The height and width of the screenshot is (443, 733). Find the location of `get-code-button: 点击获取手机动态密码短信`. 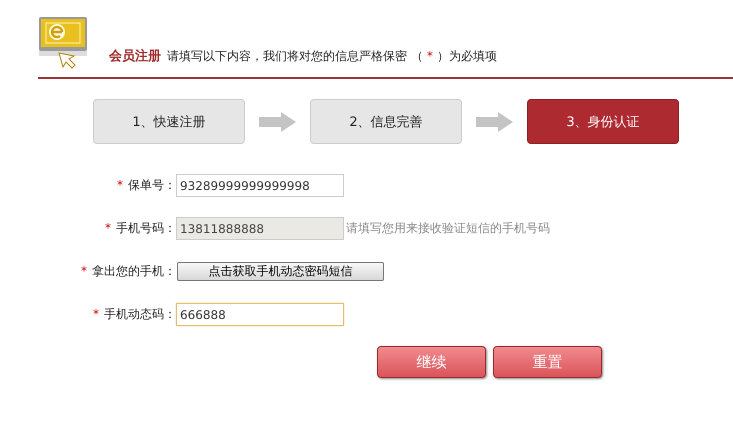

get-code-button: 点击获取手机动态密码短信 is located at coordinates (280, 271).